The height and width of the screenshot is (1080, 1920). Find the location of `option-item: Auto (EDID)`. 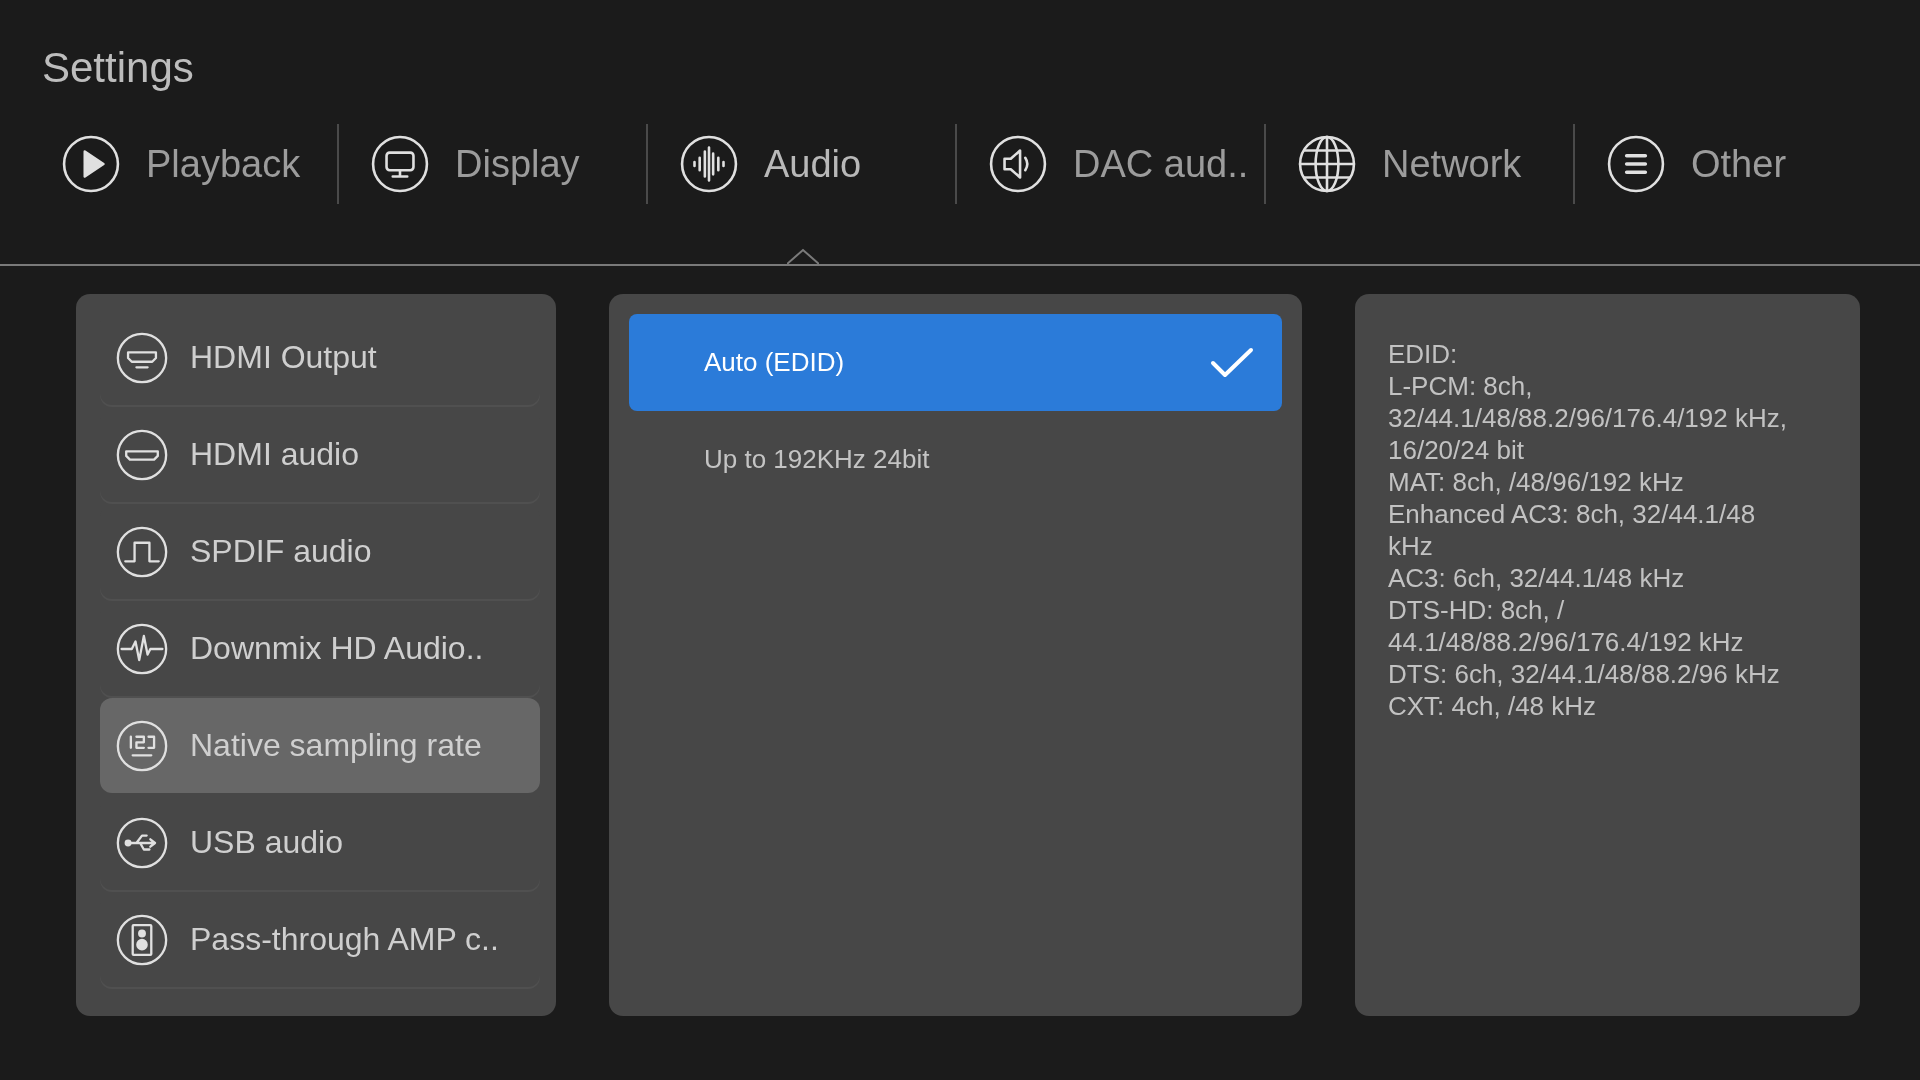

option-item: Auto (EDID) is located at coordinates (955, 362).